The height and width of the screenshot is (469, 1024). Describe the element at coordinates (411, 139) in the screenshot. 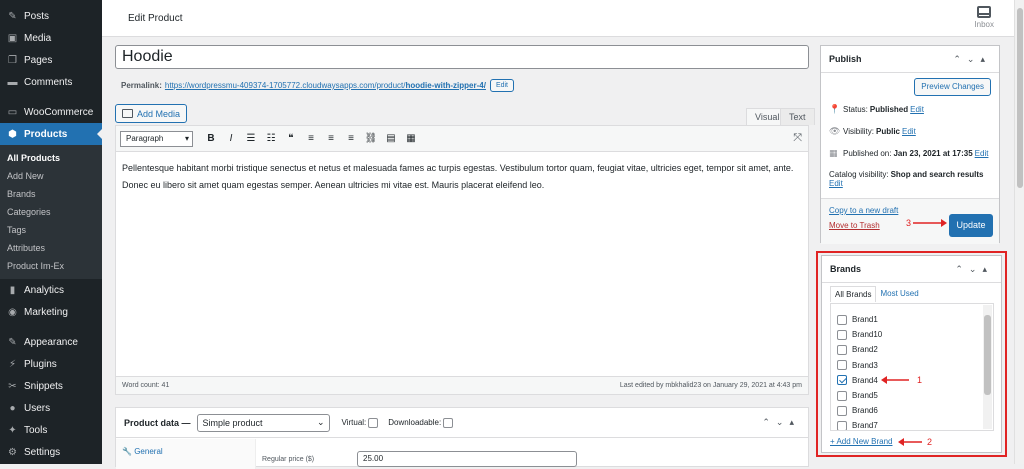

I see `toolbar-toggle-icon: ▦` at that location.